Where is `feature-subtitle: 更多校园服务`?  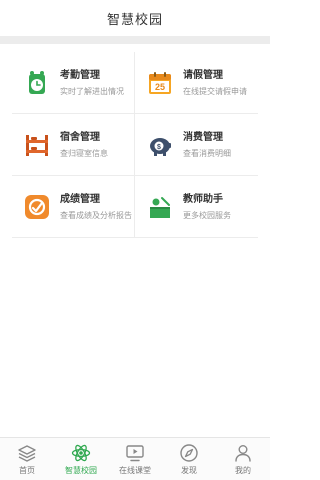 feature-subtitle: 更多校园服务 is located at coordinates (207, 215).